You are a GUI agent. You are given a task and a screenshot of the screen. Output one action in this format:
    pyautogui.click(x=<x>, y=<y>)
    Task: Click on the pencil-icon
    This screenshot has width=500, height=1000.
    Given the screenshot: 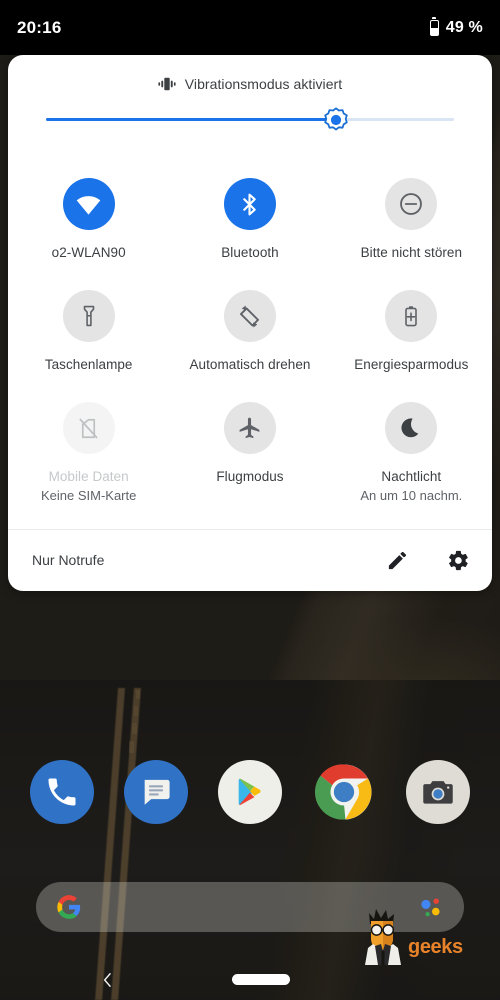 What is the action you would take?
    pyautogui.click(x=397, y=560)
    